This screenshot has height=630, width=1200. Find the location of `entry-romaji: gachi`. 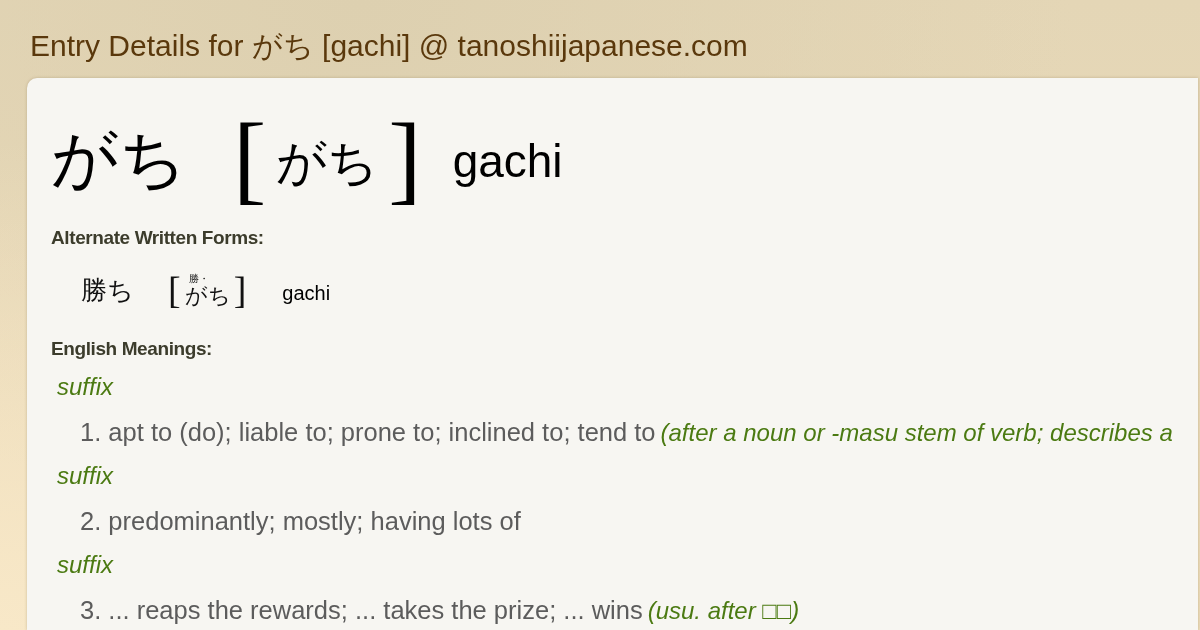

entry-romaji: gachi is located at coordinates (507, 161).